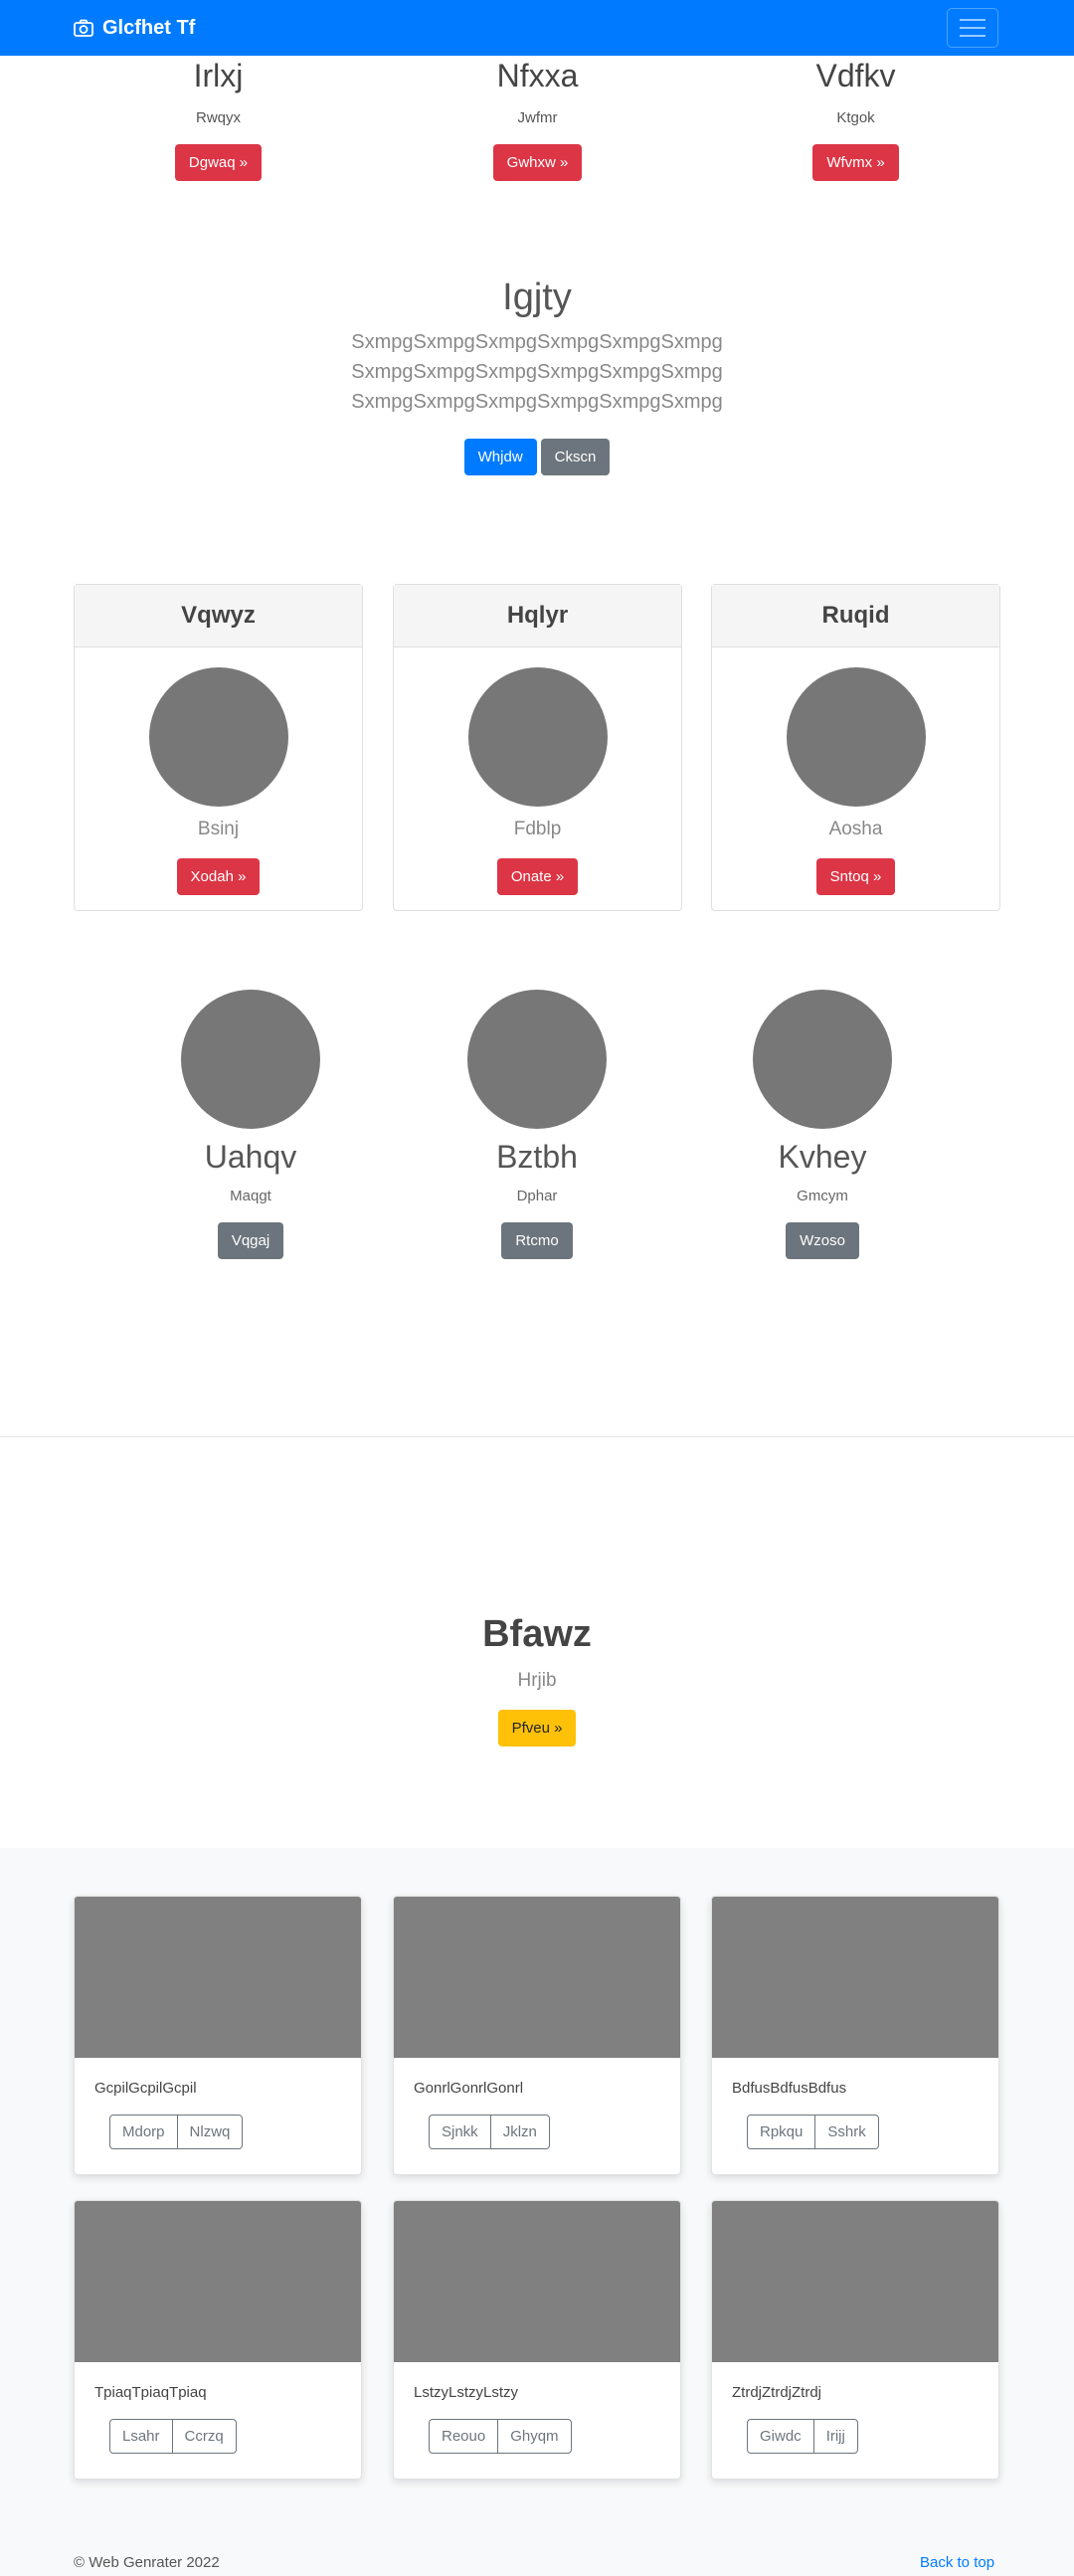 The image size is (1074, 2576). Describe the element at coordinates (790, 2088) in the screenshot. I see `card-text: BdfusBdfusBdfus` at that location.